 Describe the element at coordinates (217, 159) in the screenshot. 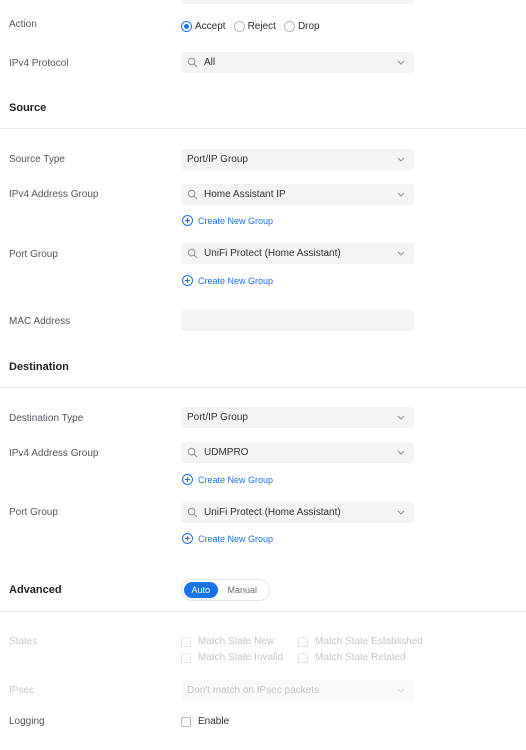

I see `source-type-value: Port/IP Group` at that location.